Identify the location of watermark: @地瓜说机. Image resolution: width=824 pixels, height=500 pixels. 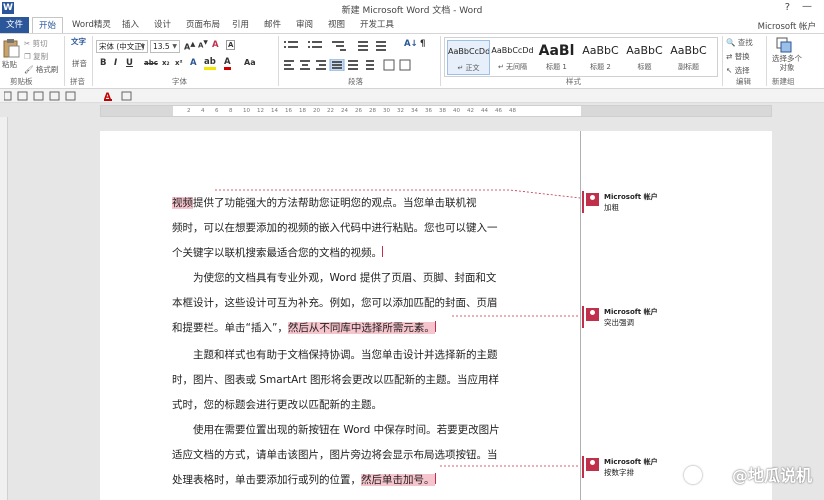
(771, 475).